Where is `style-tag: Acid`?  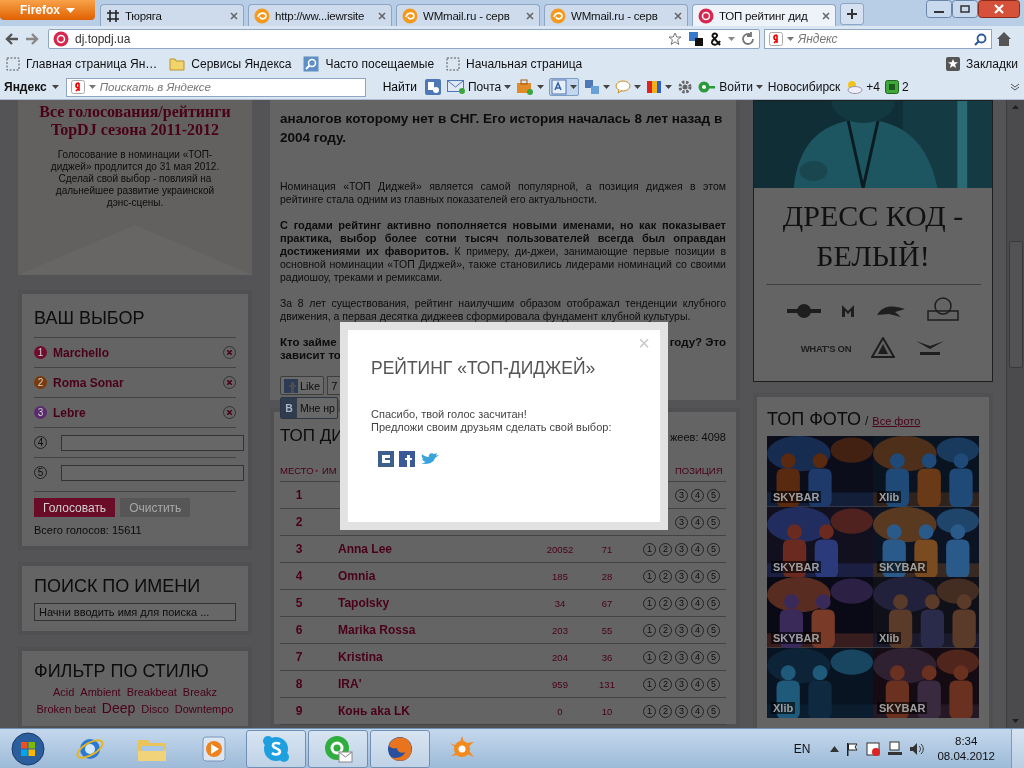 style-tag: Acid is located at coordinates (63, 692).